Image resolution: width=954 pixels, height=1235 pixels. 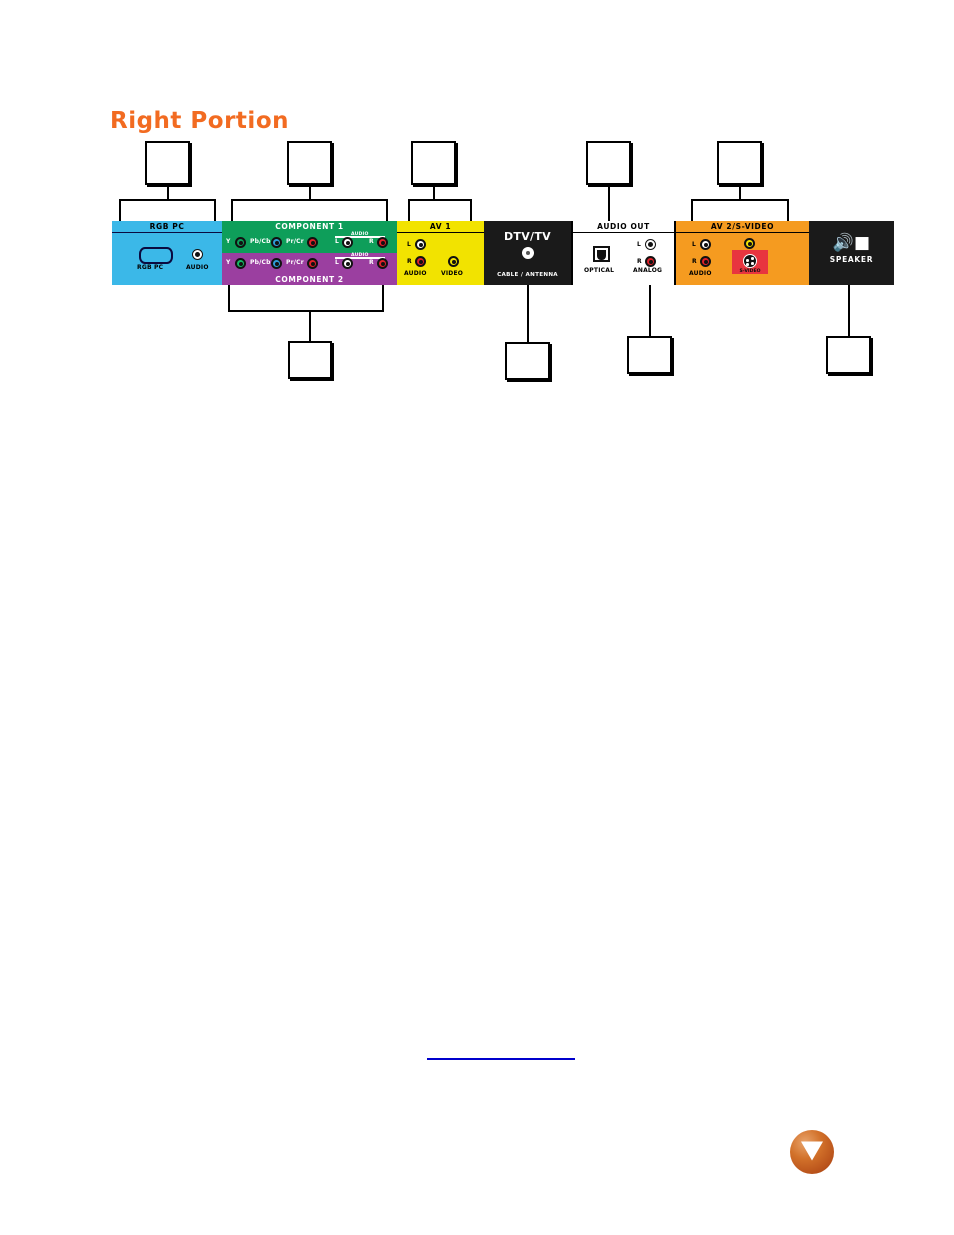 I want to click on component-2-audio-caption: AUDIO, so click(x=360, y=255).